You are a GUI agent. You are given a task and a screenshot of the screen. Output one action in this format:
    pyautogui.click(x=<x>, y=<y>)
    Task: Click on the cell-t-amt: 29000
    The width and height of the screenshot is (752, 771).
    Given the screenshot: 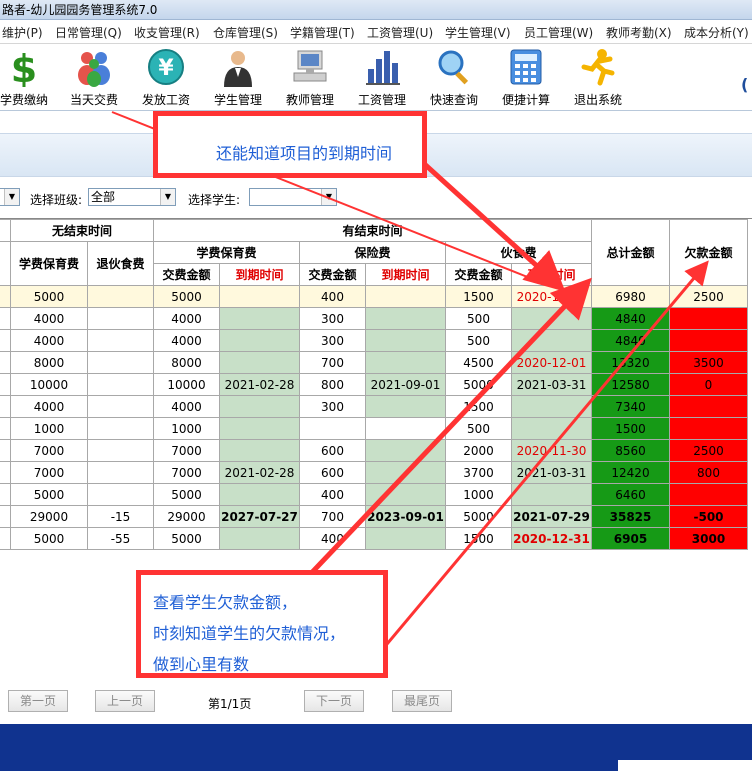 What is the action you would take?
    pyautogui.click(x=186, y=516)
    